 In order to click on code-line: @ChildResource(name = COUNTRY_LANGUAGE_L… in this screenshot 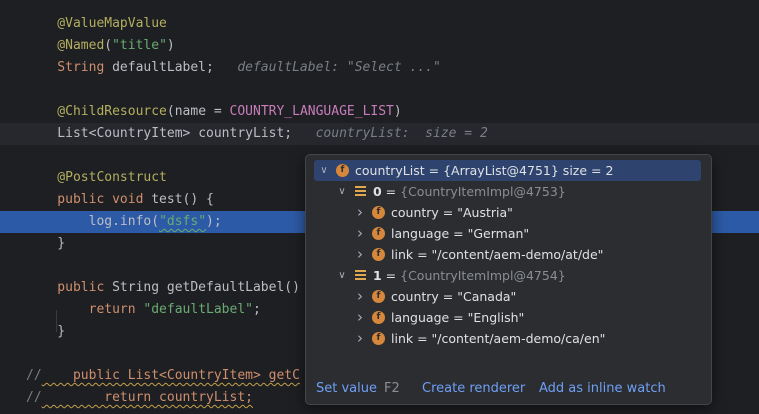, I will do `click(379, 112)`.